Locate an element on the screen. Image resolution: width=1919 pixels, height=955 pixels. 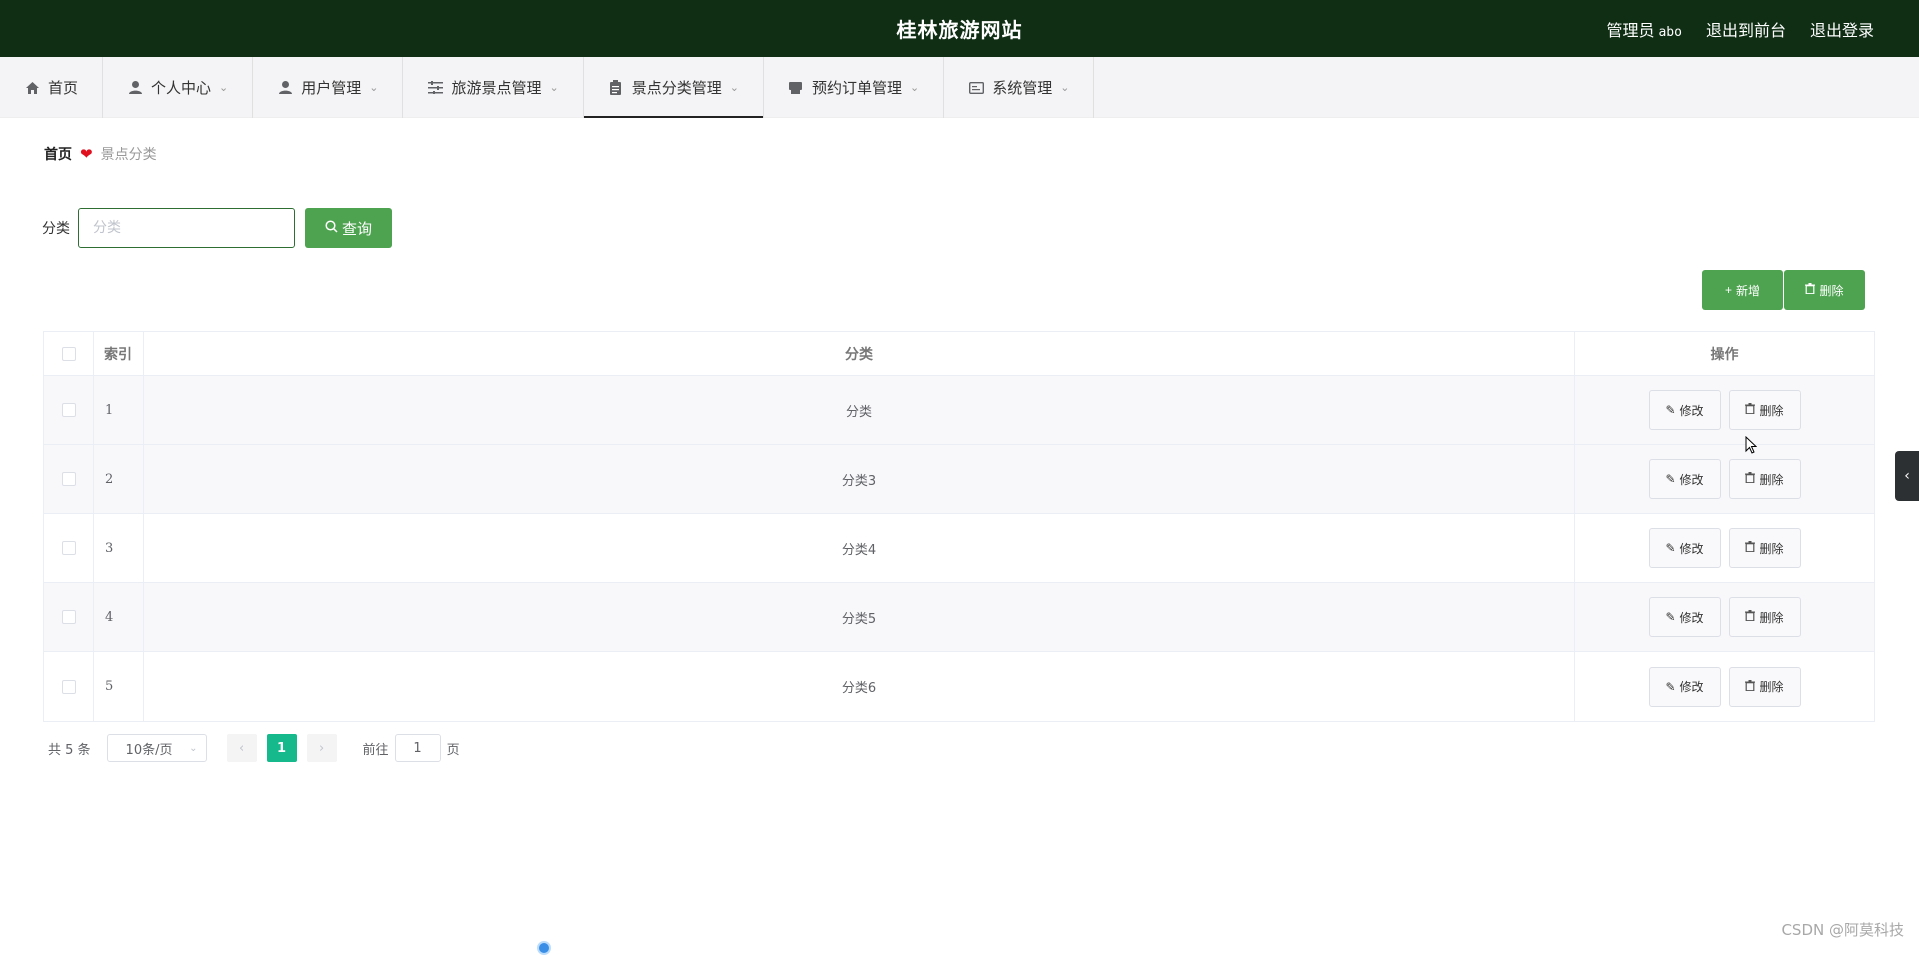
table-actions: + 新增 删除 is located at coordinates (1783, 290).